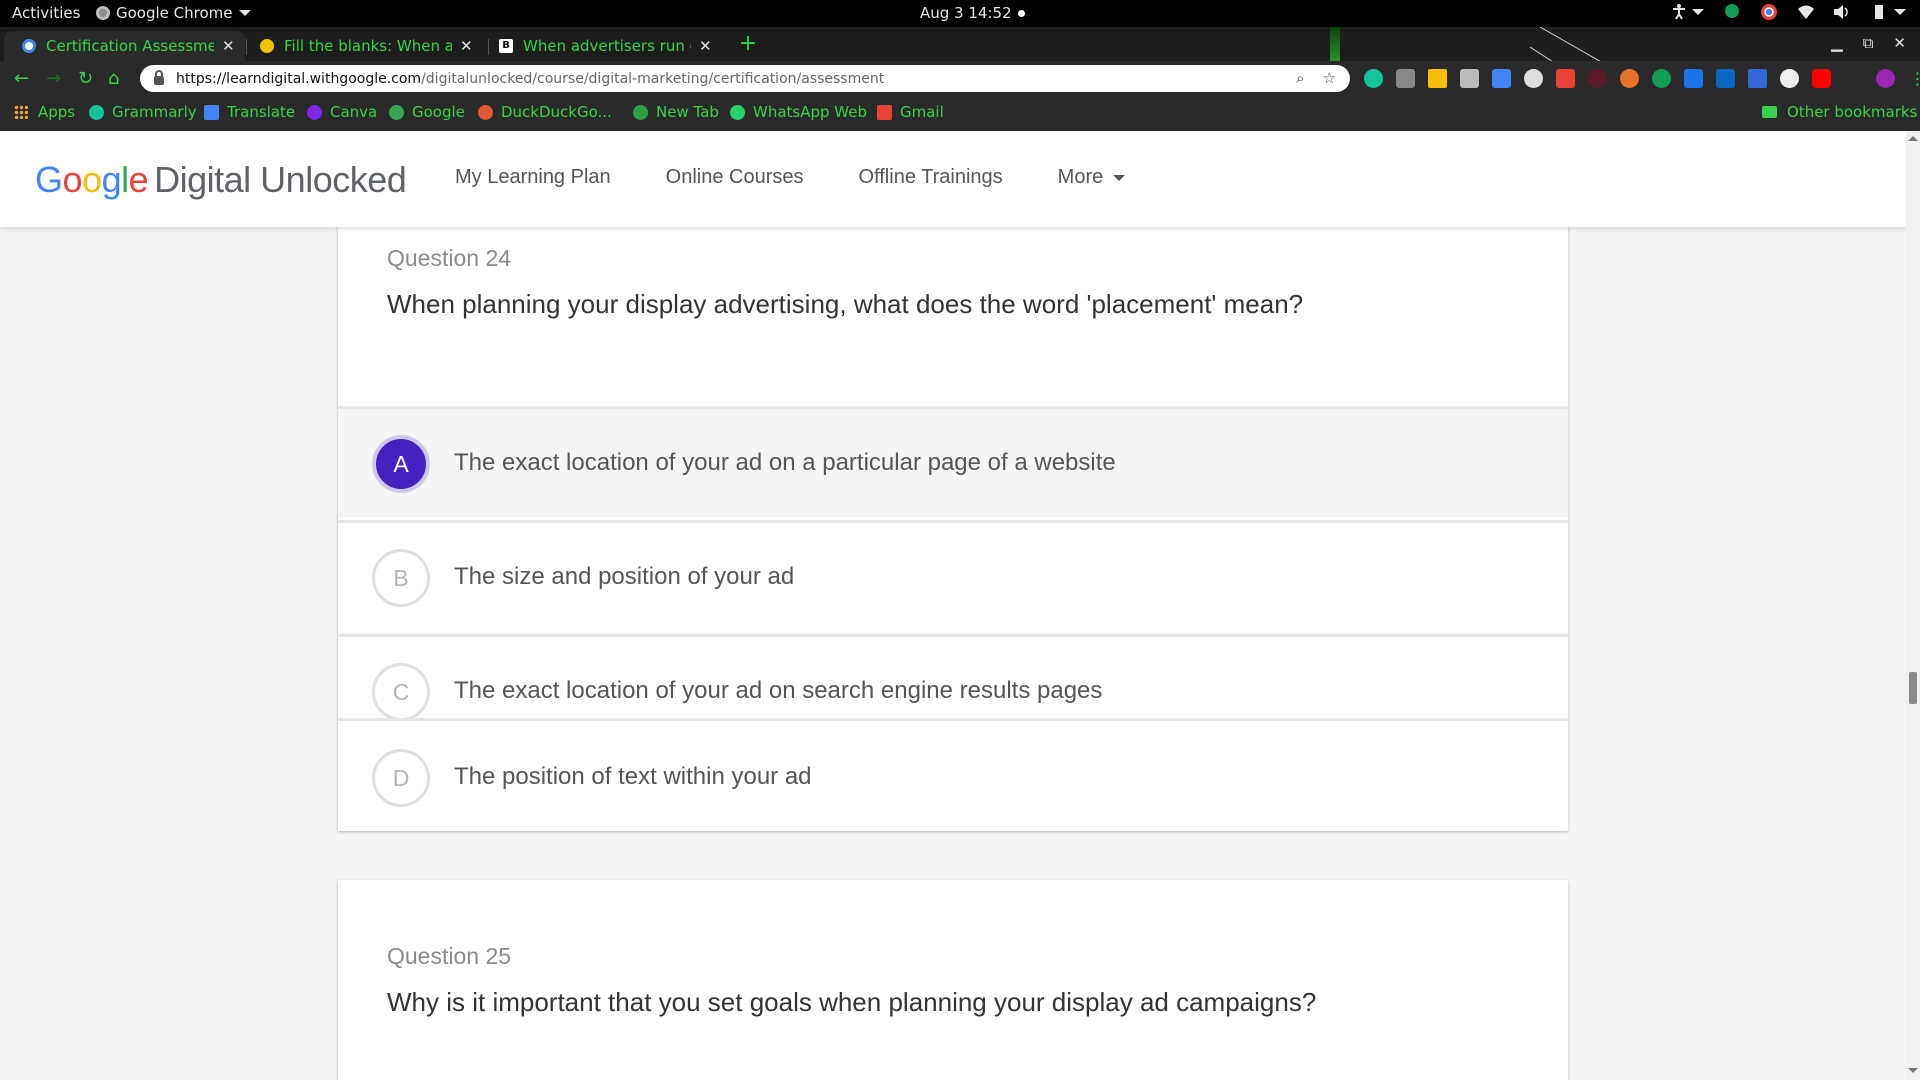 Image resolution: width=1920 pixels, height=1080 pixels. What do you see at coordinates (1769, 12) in the screenshot?
I see `chrome-tray-icon` at bounding box center [1769, 12].